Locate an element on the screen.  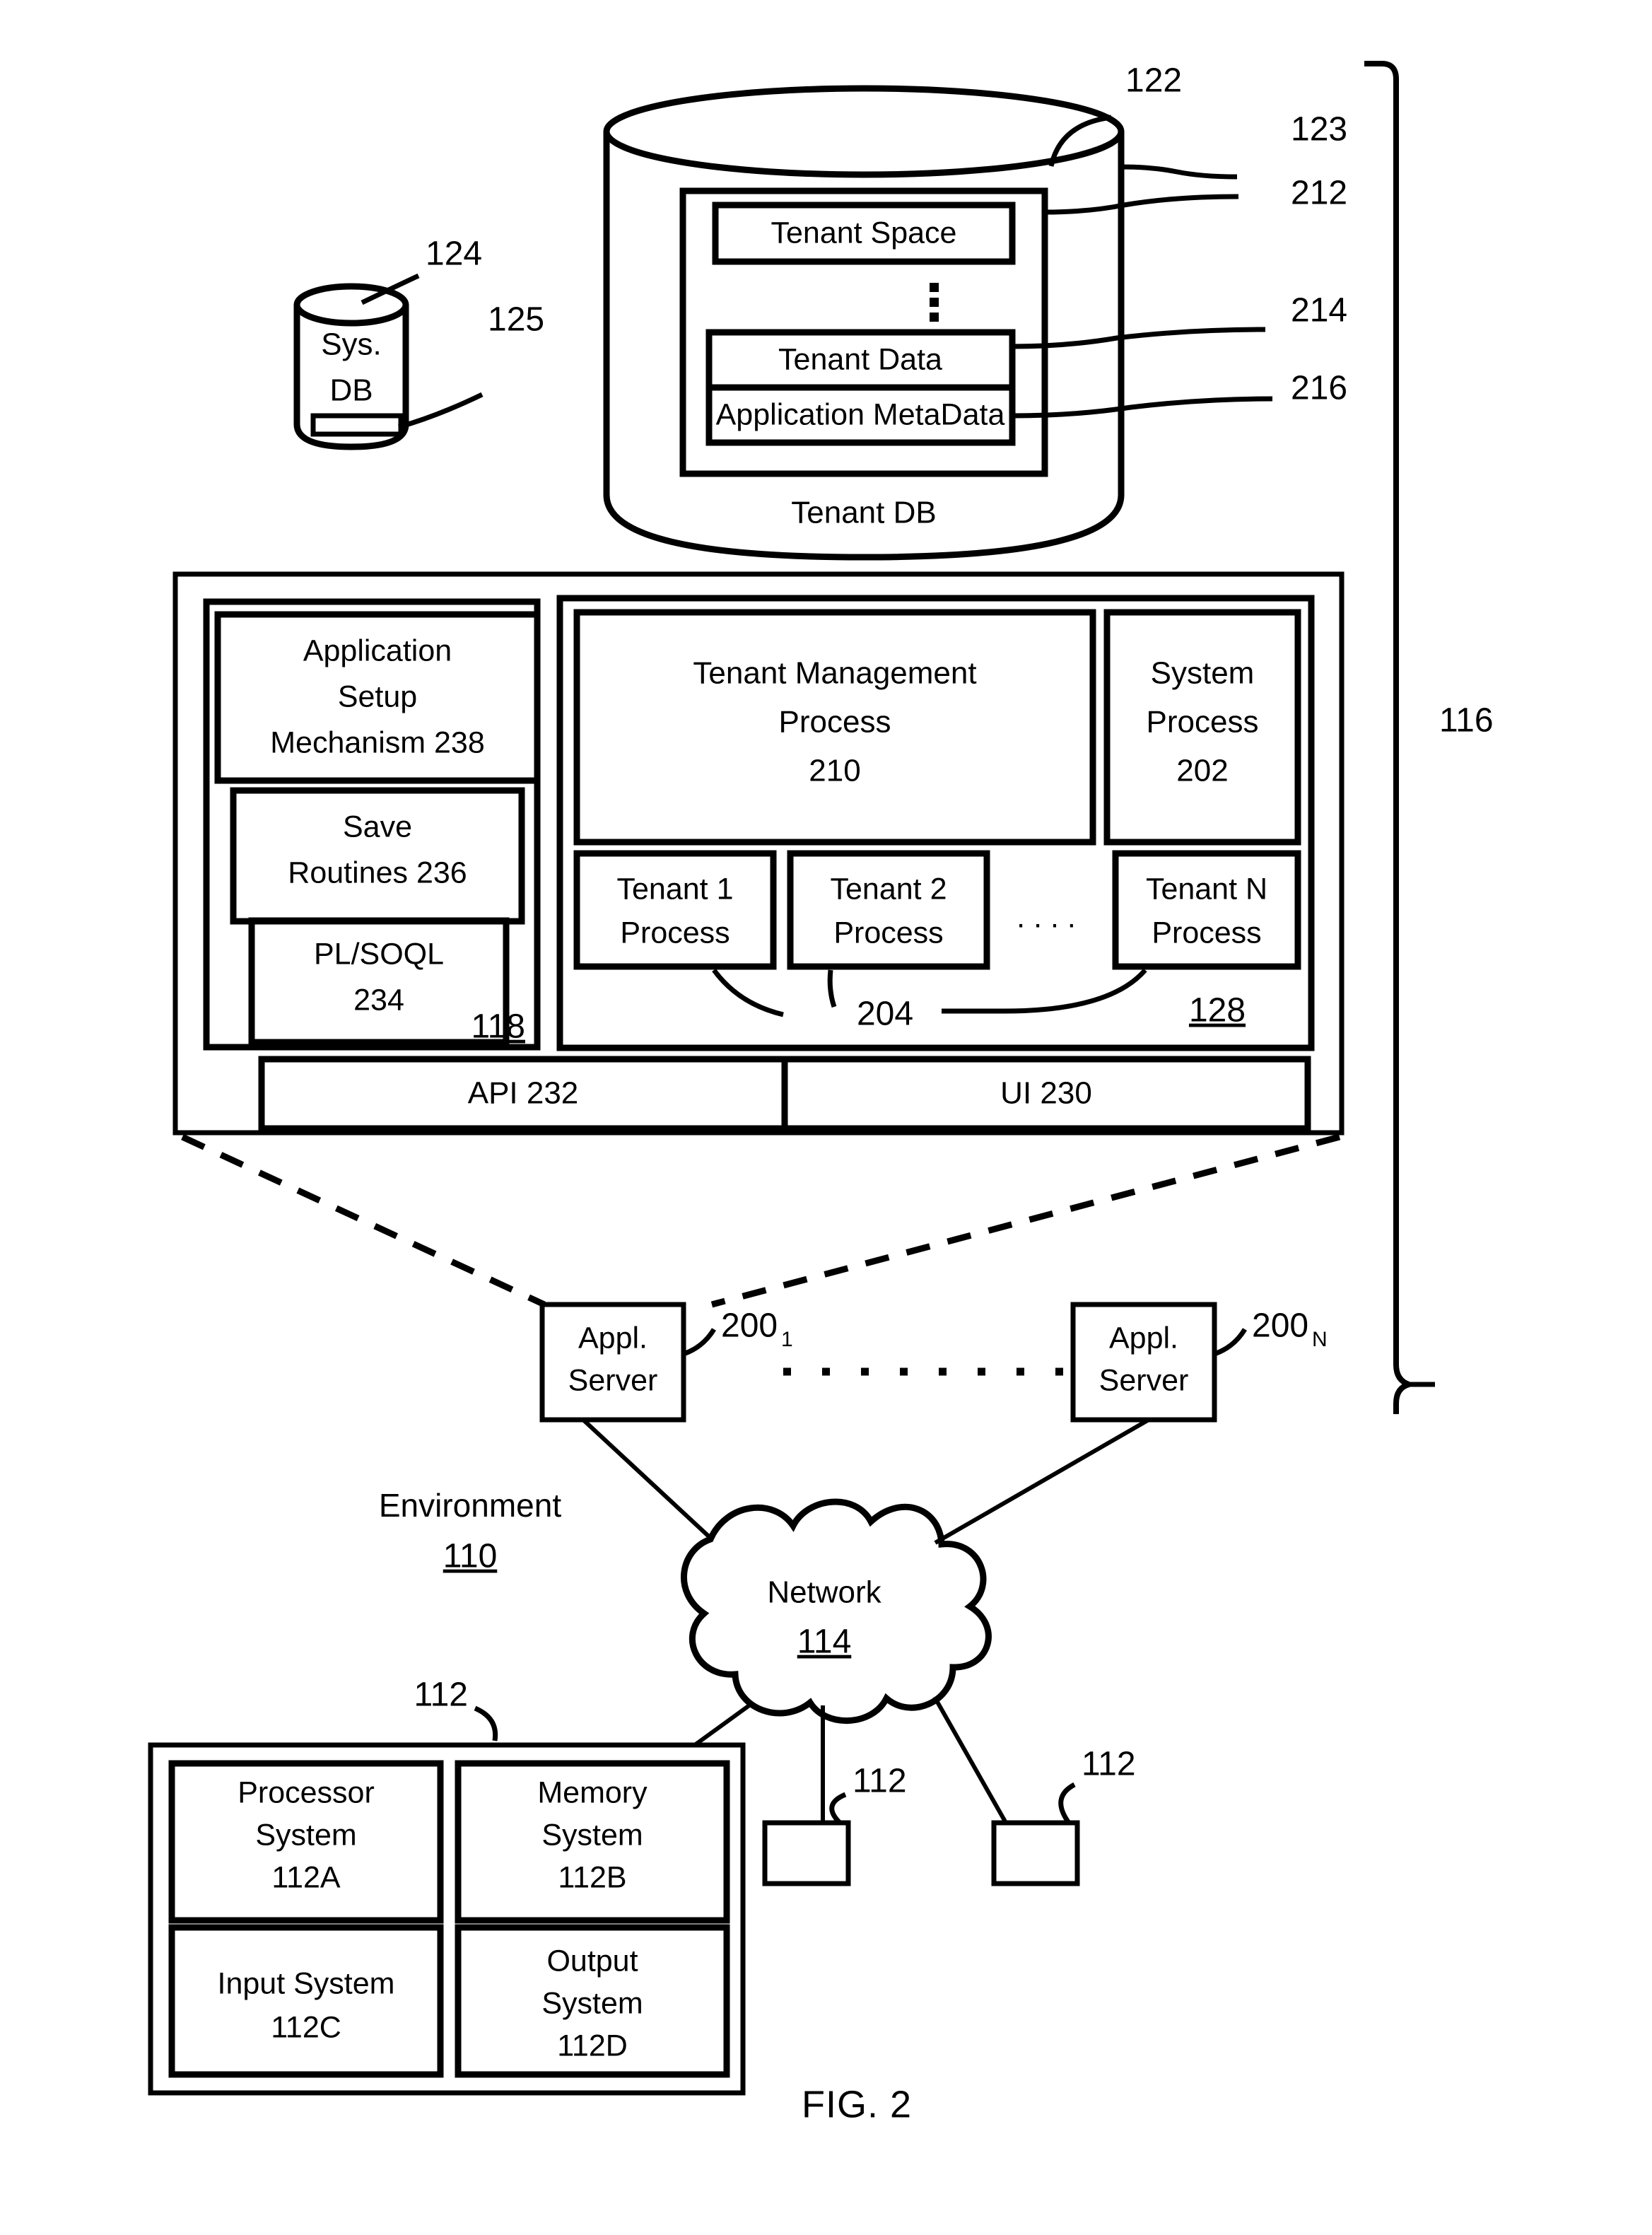
tenant-management-process-line-2: Process is located at coordinates (835, 722).